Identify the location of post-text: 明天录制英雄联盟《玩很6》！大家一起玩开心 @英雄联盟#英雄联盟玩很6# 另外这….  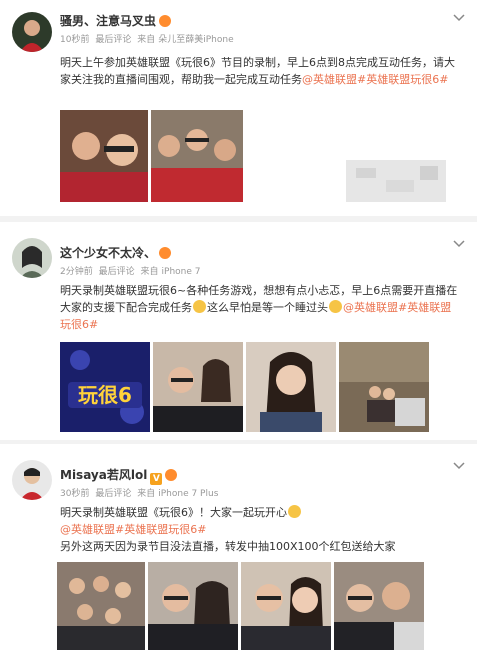
(260, 529).